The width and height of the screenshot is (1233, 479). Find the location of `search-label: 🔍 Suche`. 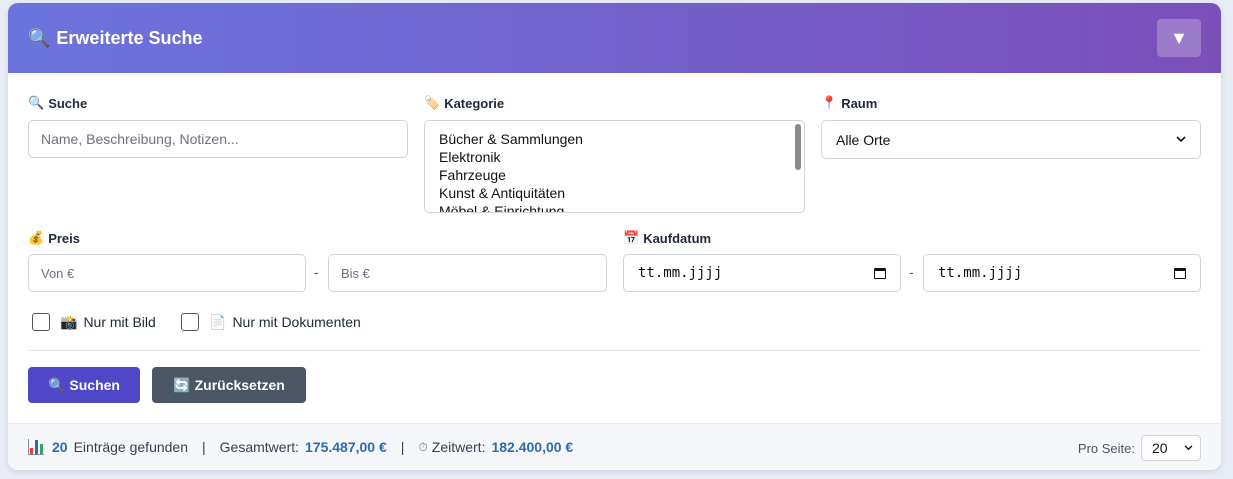

search-label: 🔍 Suche is located at coordinates (57, 103).